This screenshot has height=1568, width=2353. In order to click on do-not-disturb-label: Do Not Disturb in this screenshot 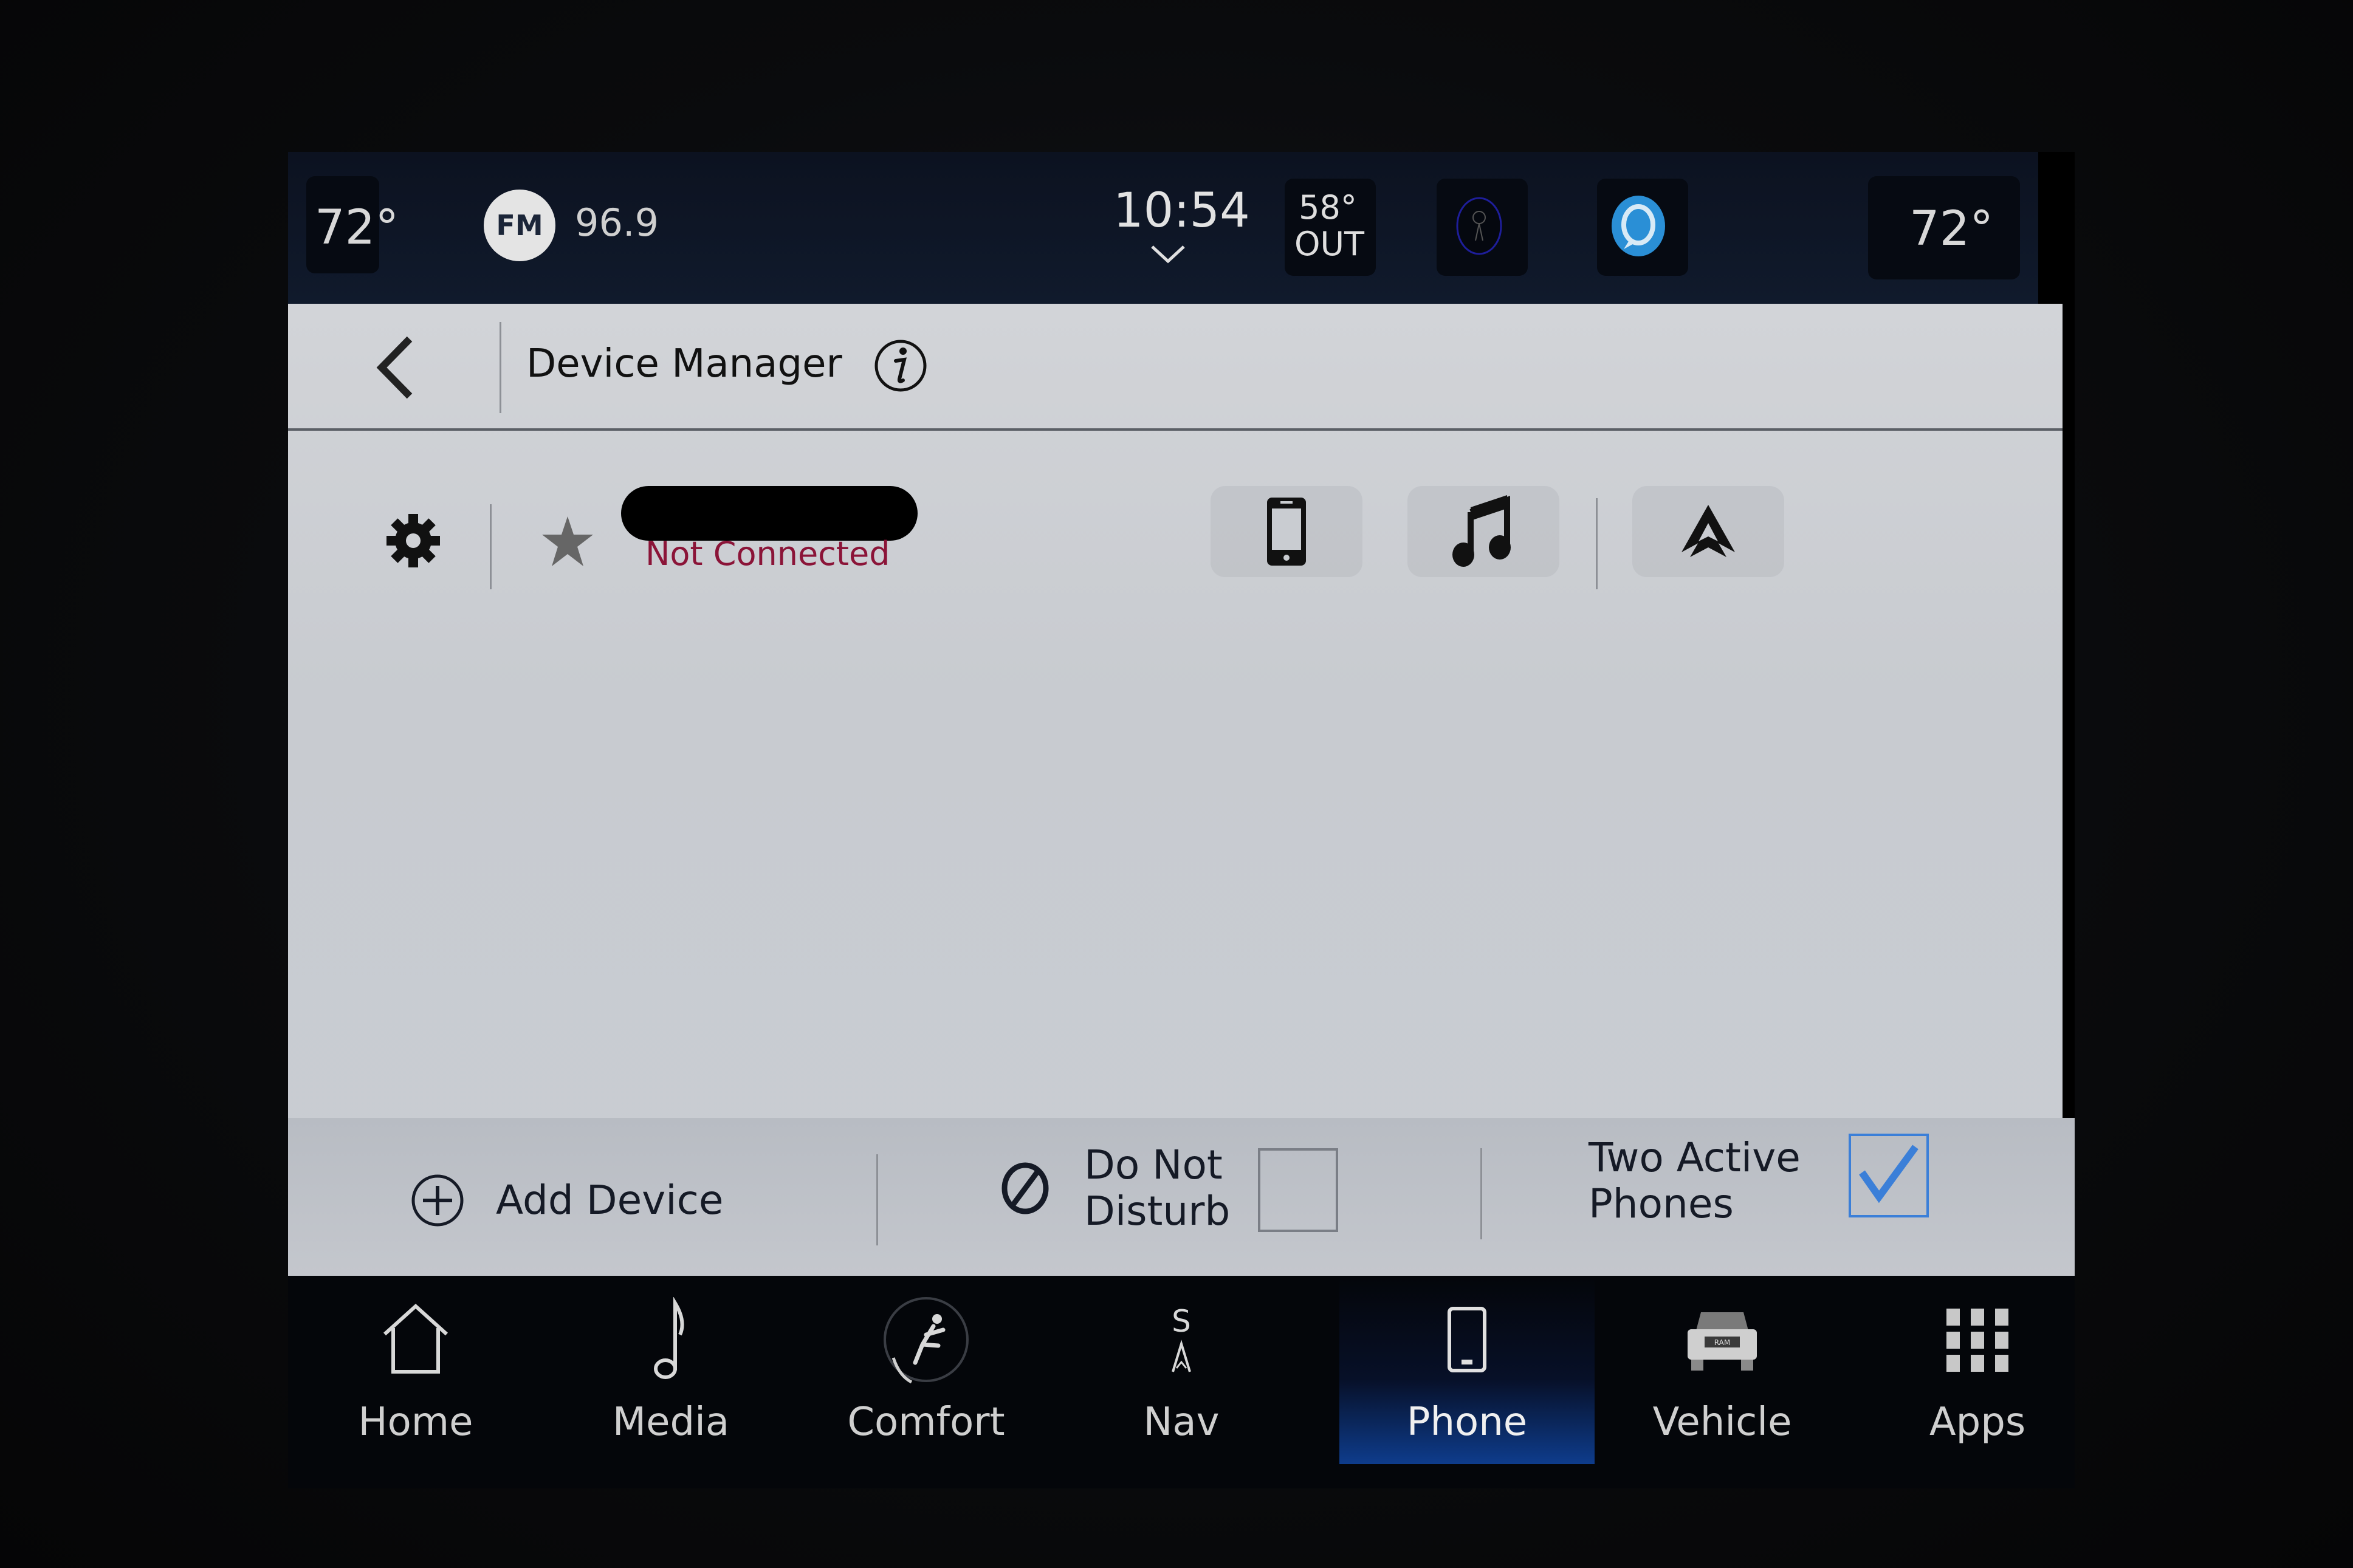, I will do `click(1157, 1188)`.